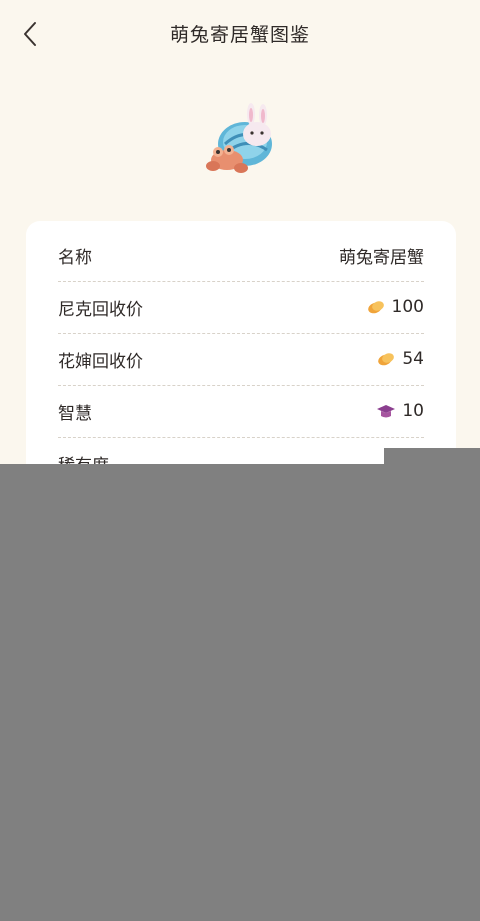 Image resolution: width=480 pixels, height=921 pixels. I want to click on page-title: 萌兔寄居蟹图鉴, so click(239, 35).